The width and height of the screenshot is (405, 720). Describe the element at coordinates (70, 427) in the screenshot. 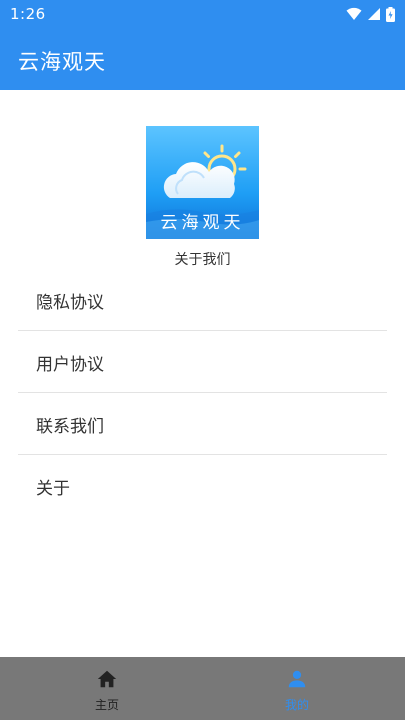

I see `menu-item-label: 联系我们` at that location.